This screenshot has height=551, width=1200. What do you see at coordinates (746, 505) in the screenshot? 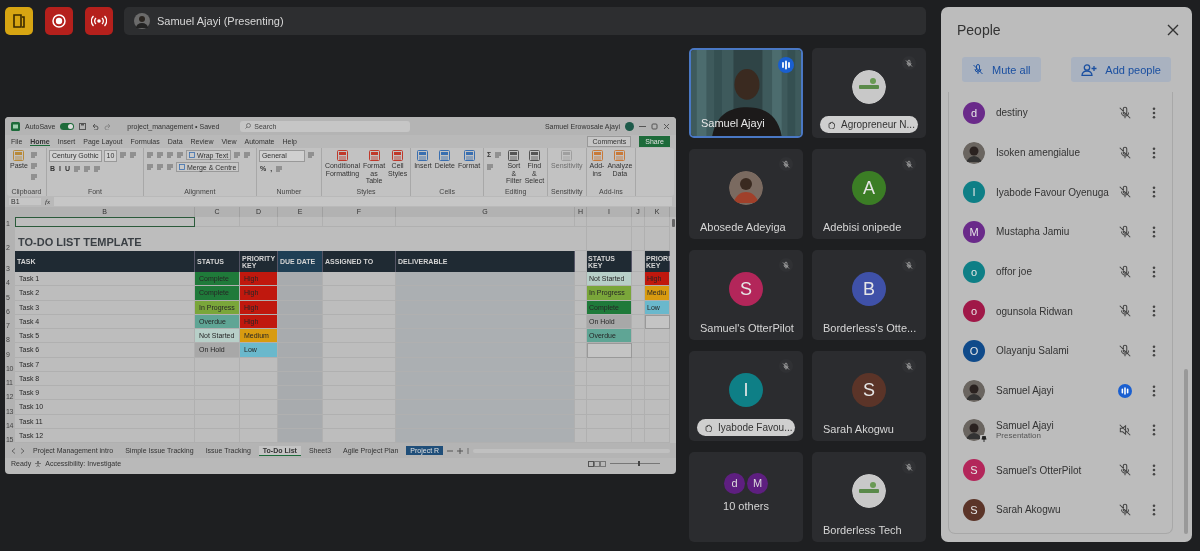
I see `participant-name: 10 others` at bounding box center [746, 505].